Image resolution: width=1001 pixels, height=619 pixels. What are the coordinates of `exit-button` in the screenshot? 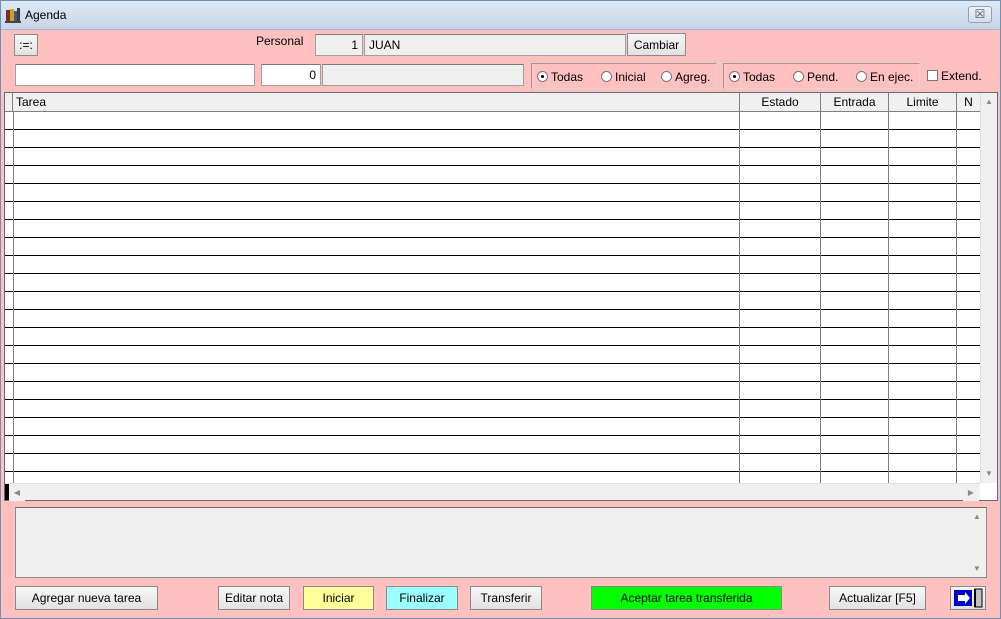 It's located at (968, 598).